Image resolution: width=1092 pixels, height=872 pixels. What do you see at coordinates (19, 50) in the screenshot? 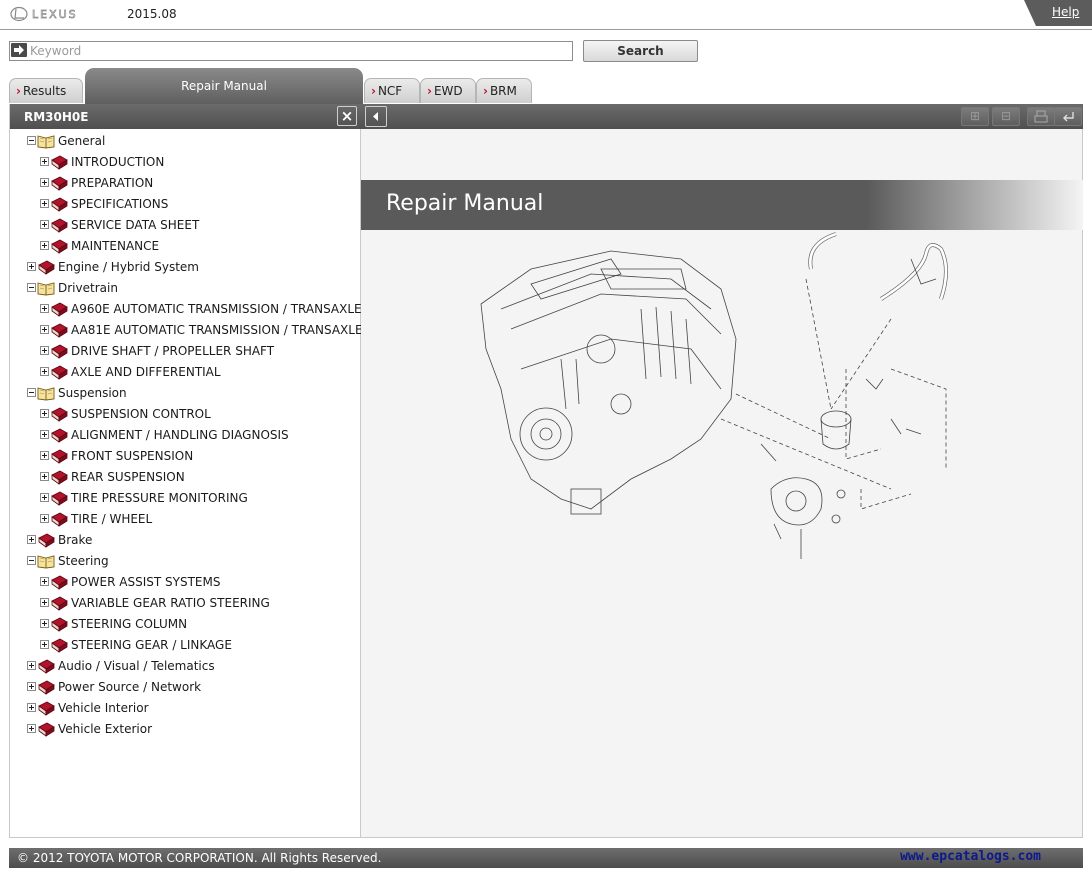
I see `arrow-right-icon` at bounding box center [19, 50].